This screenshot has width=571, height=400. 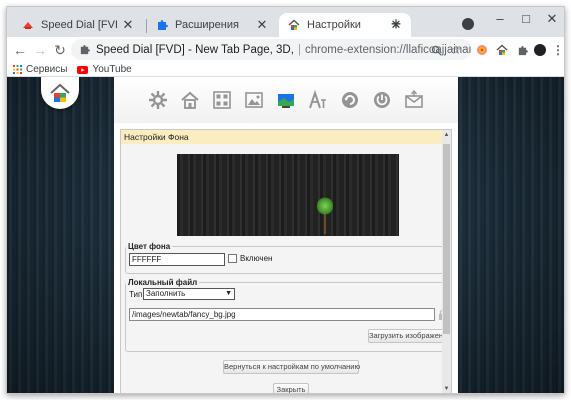 I want to click on reload-icon: ↻, so click(x=60, y=50).